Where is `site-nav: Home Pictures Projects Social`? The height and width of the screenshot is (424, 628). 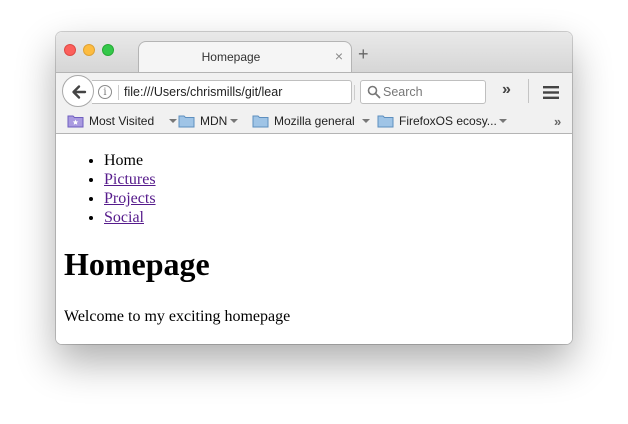
site-nav: Home Pictures Projects Social is located at coordinates (130, 189).